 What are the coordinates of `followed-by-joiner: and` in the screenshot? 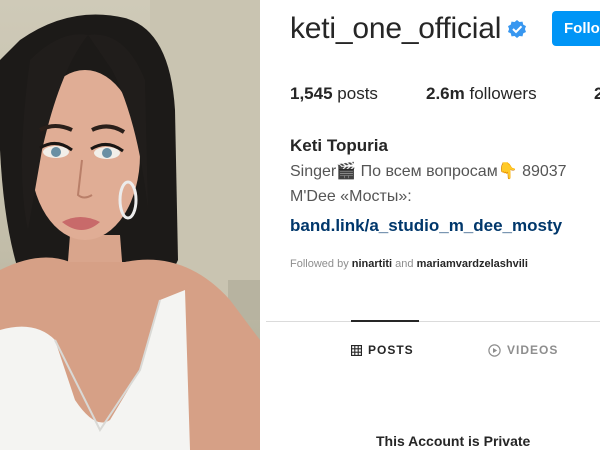 It's located at (404, 264).